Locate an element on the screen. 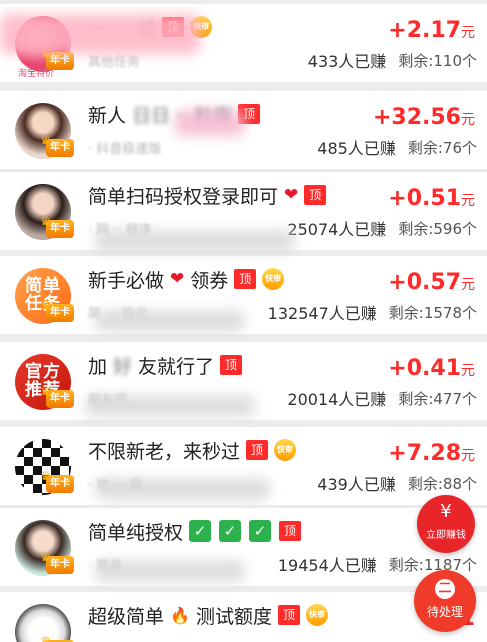 The height and width of the screenshot is (642, 487). earned-count: 25074人已赚 is located at coordinates (337, 229).